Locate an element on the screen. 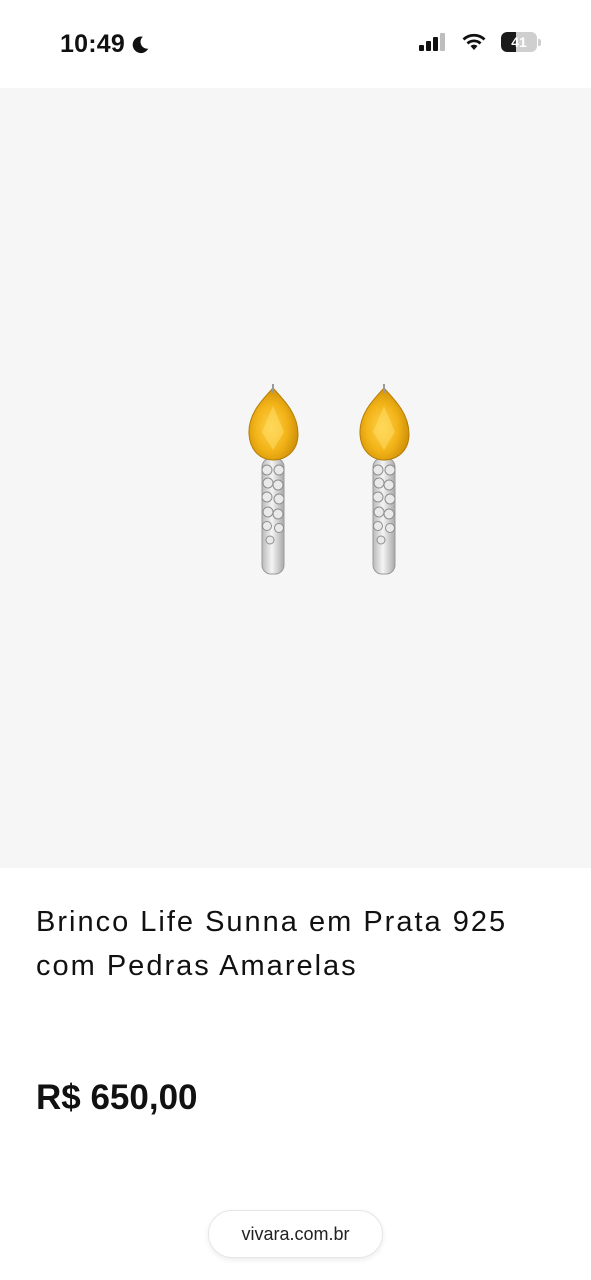 This screenshot has height=1280, width=591. clock-text: 10:49 is located at coordinates (92, 44).